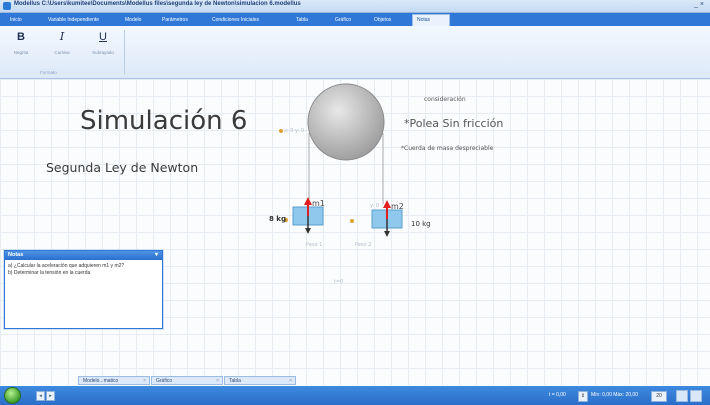 The height and width of the screenshot is (405, 710). I want to click on weight-1-label: Peso 1, so click(314, 245).